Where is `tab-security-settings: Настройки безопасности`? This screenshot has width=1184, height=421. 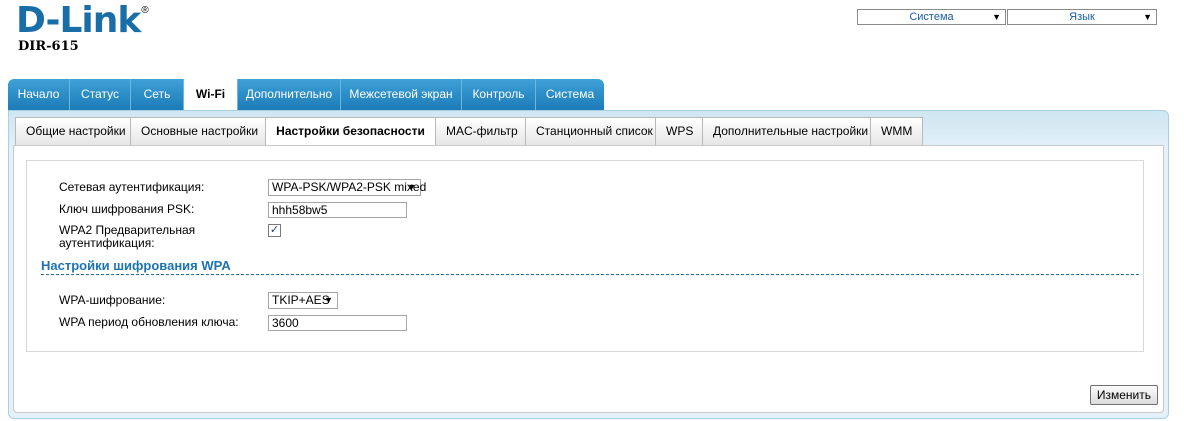 tab-security-settings: Настройки безопасности is located at coordinates (350, 132).